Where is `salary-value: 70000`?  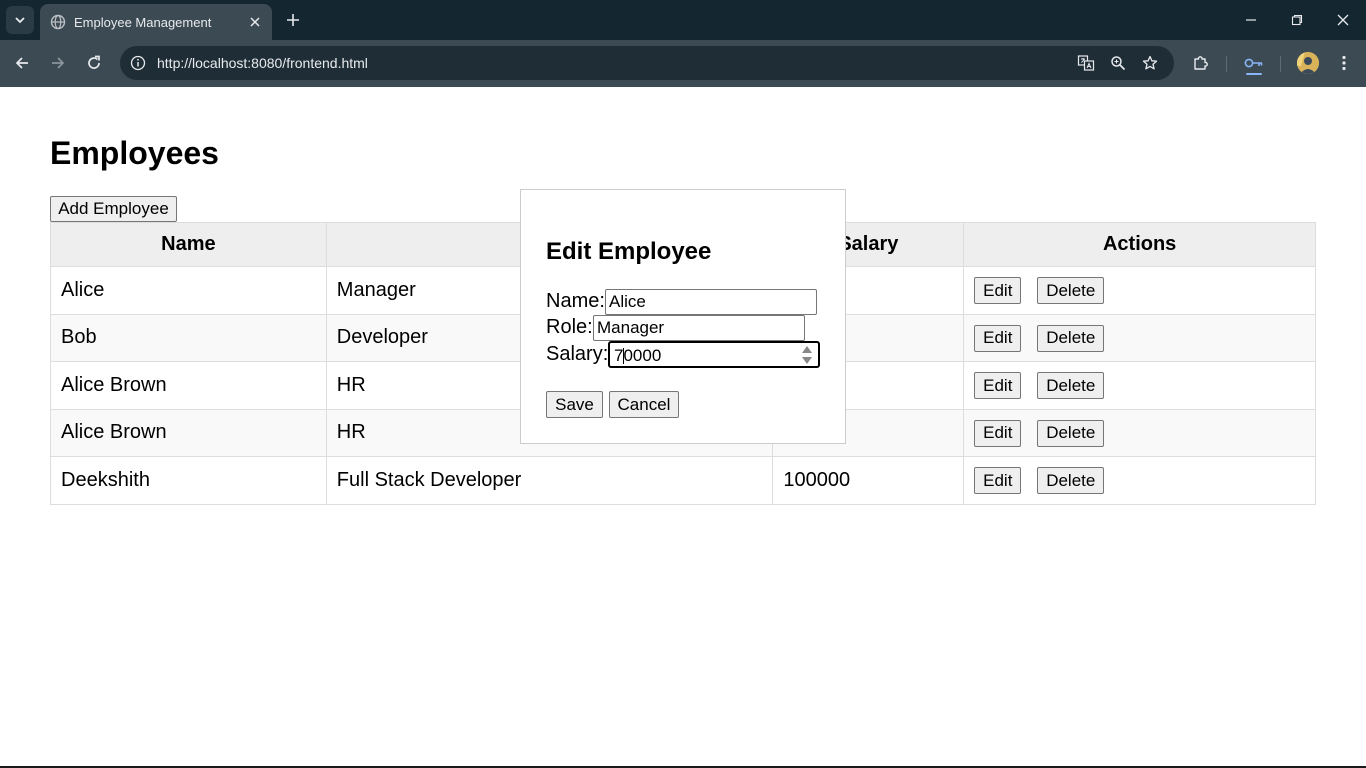
salary-value: 70000 is located at coordinates (638, 355).